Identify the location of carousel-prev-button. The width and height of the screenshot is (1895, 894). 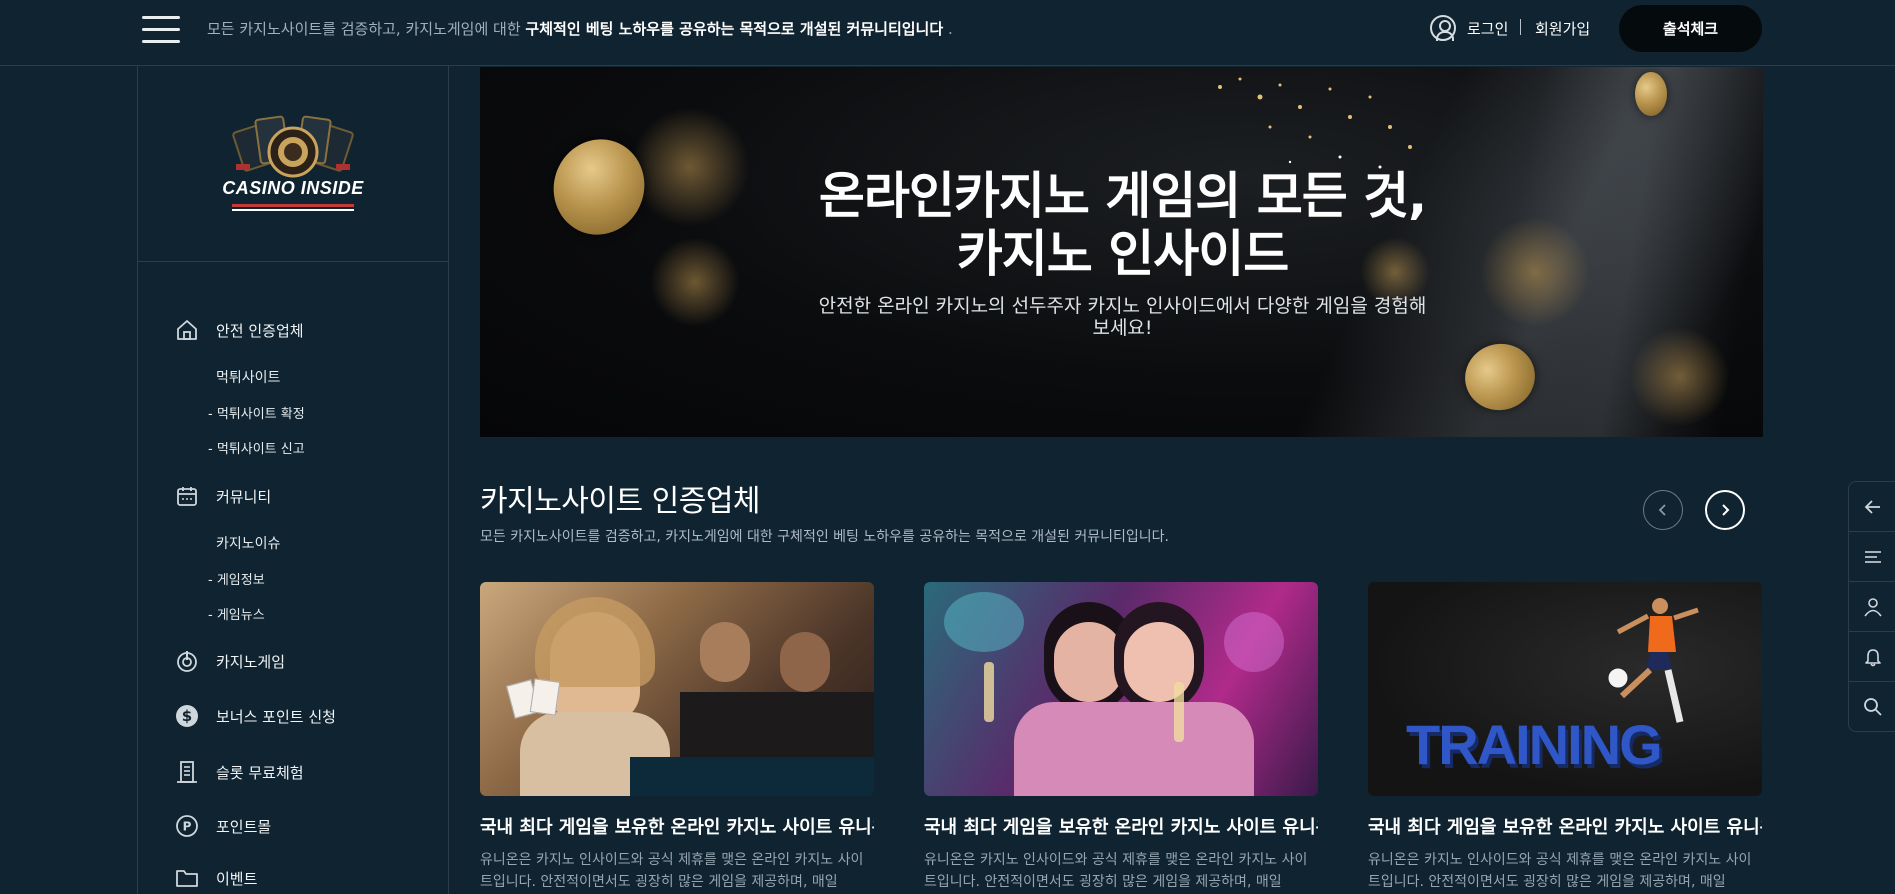
(1663, 510).